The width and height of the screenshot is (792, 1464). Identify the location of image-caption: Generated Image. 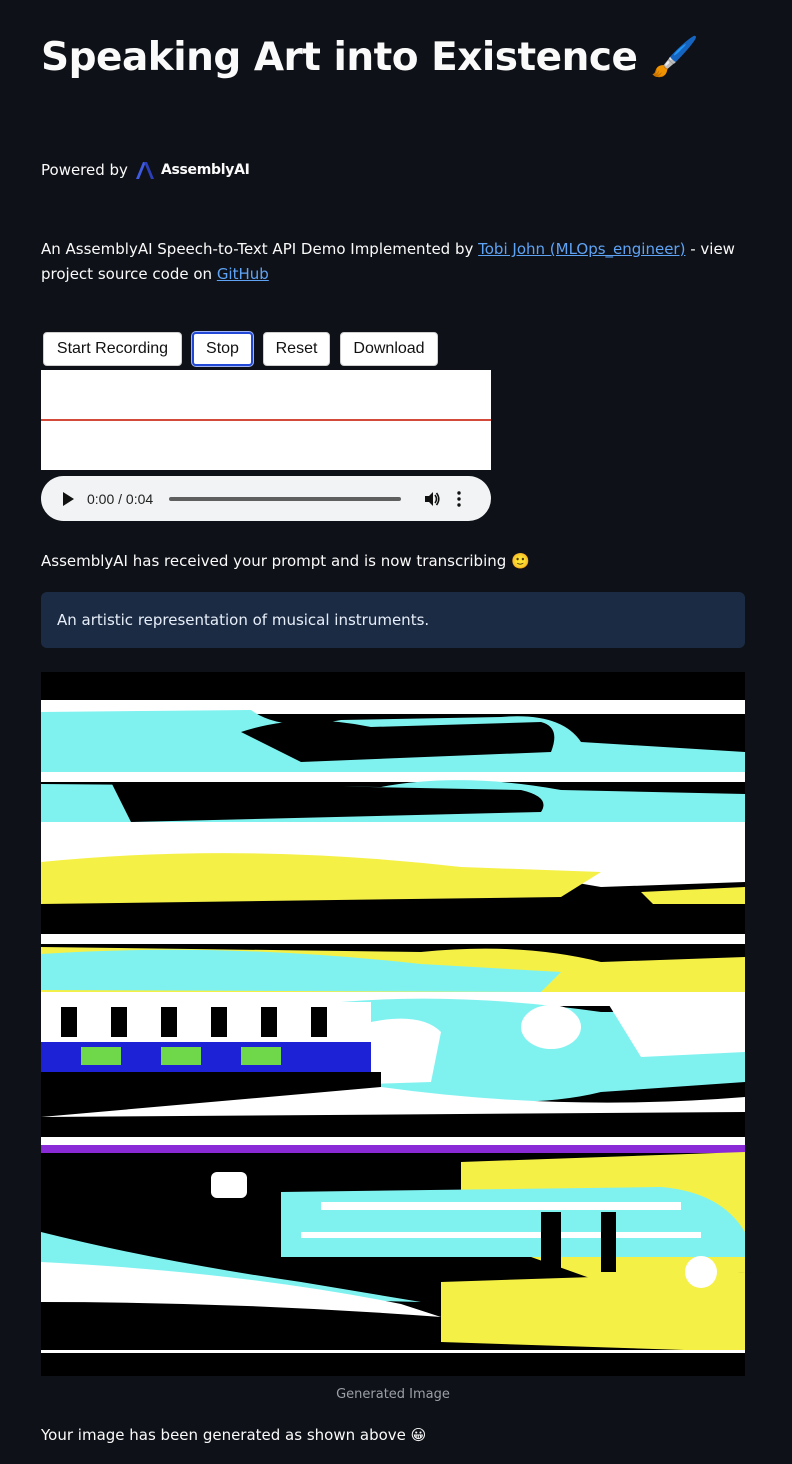
(393, 1394).